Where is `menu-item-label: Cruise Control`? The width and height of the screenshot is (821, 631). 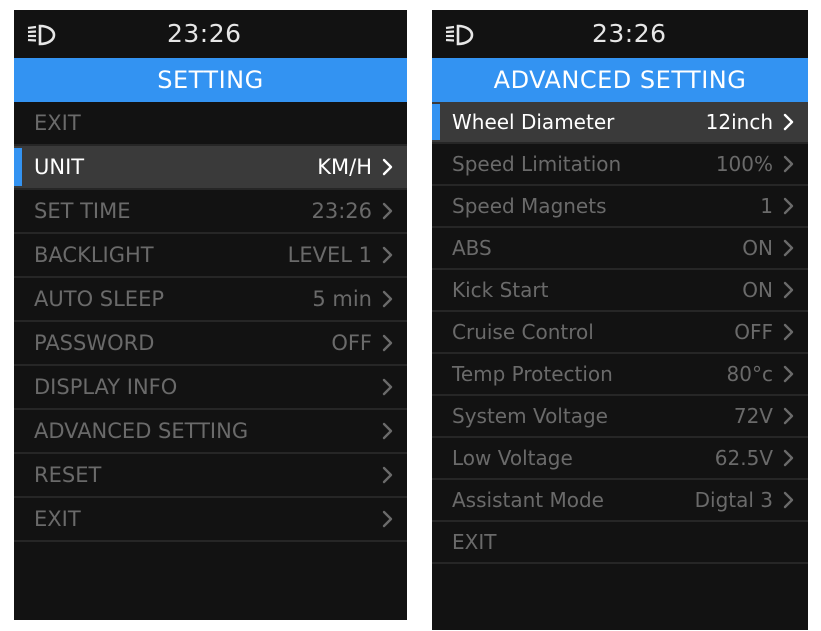
menu-item-label: Cruise Control is located at coordinates (523, 332).